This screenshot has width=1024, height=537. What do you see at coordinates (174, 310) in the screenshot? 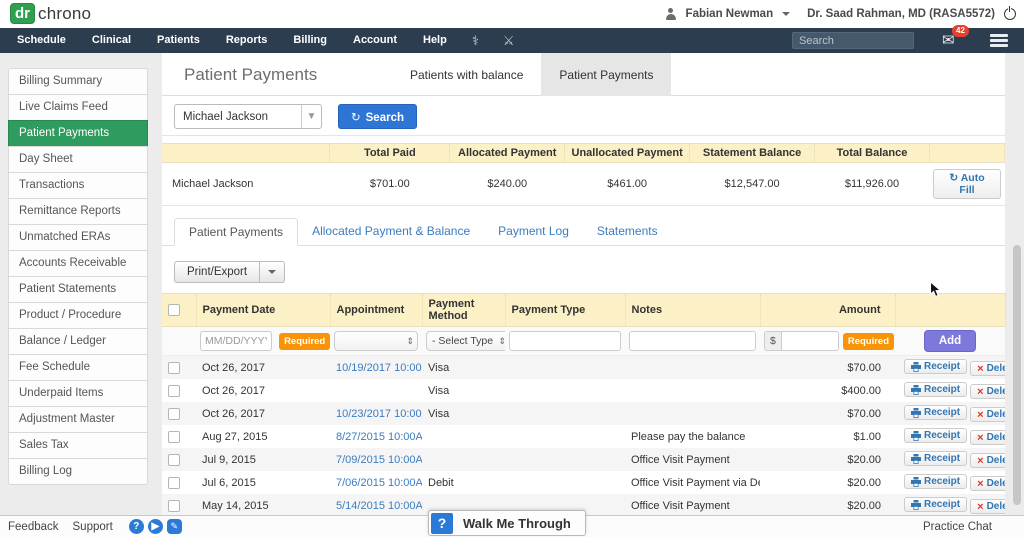
I see `select-all-checkbox` at bounding box center [174, 310].